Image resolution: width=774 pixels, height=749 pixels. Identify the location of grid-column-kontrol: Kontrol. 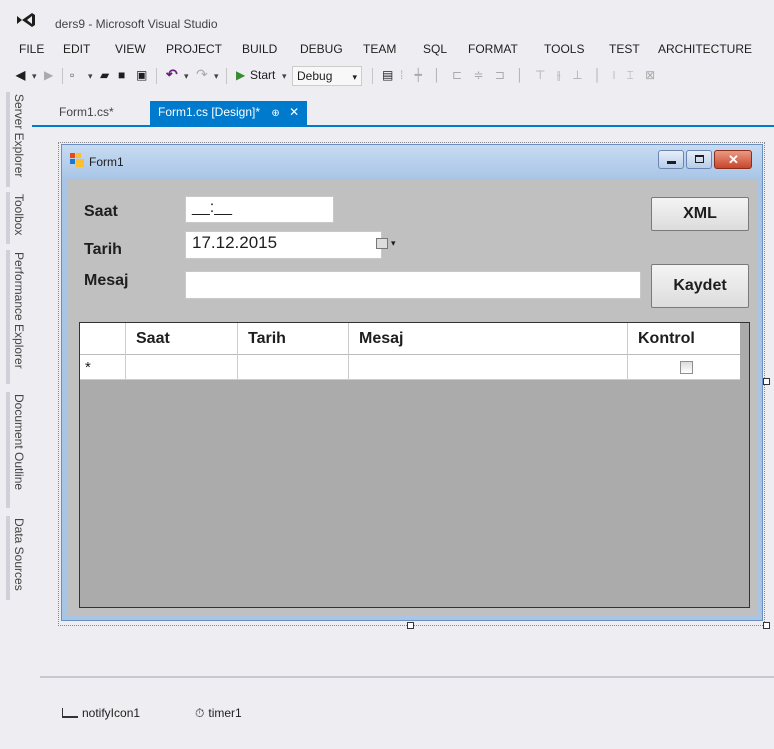
(684, 339).